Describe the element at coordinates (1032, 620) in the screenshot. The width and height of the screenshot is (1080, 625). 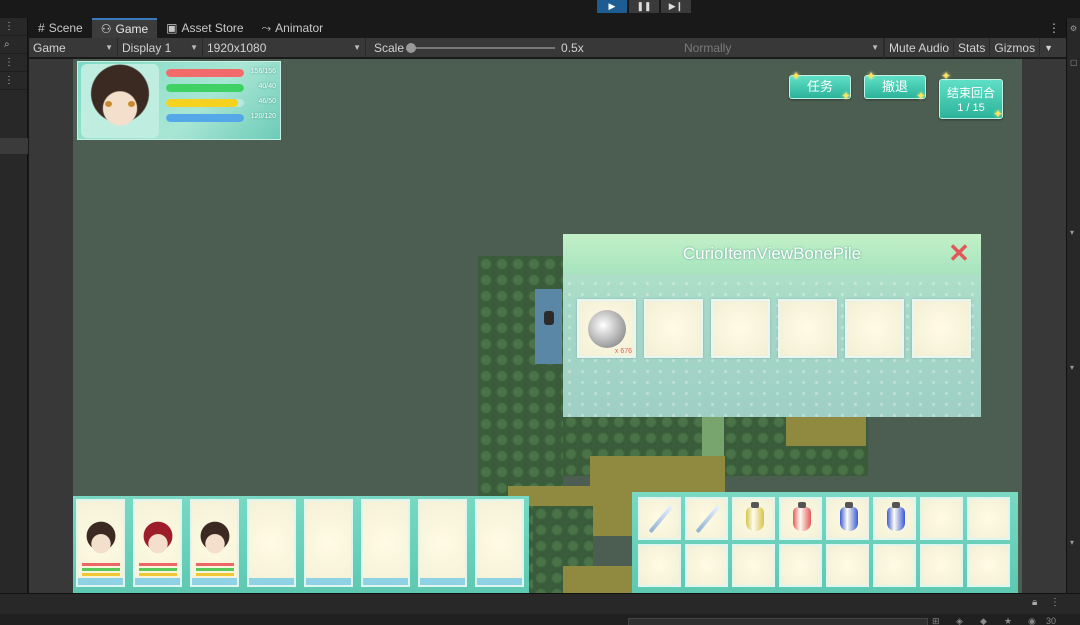
I see `visibility-icon: ◉` at that location.